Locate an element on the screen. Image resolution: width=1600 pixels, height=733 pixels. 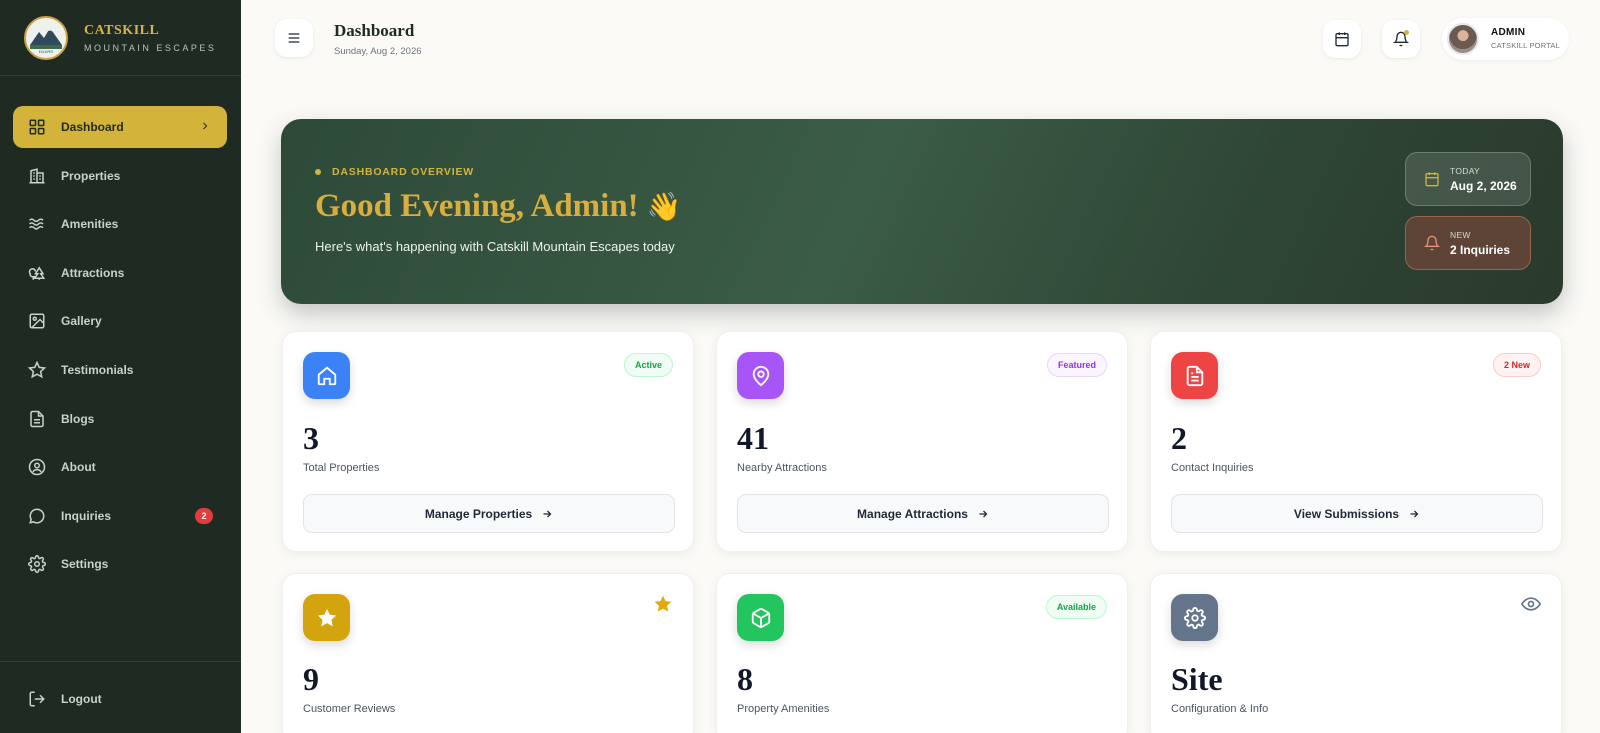
status-badge: Active is located at coordinates (648, 365).